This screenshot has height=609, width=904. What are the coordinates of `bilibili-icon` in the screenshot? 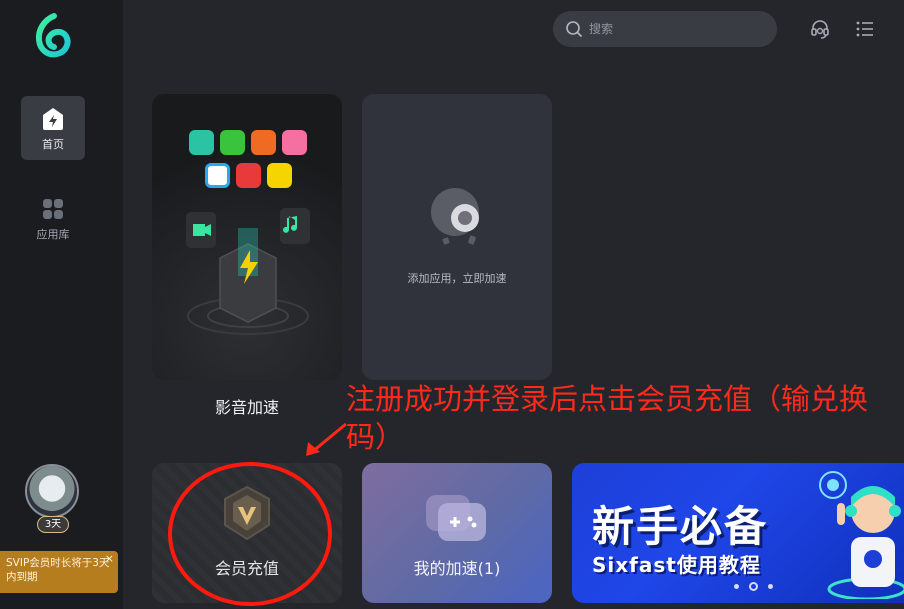 It's located at (294, 142).